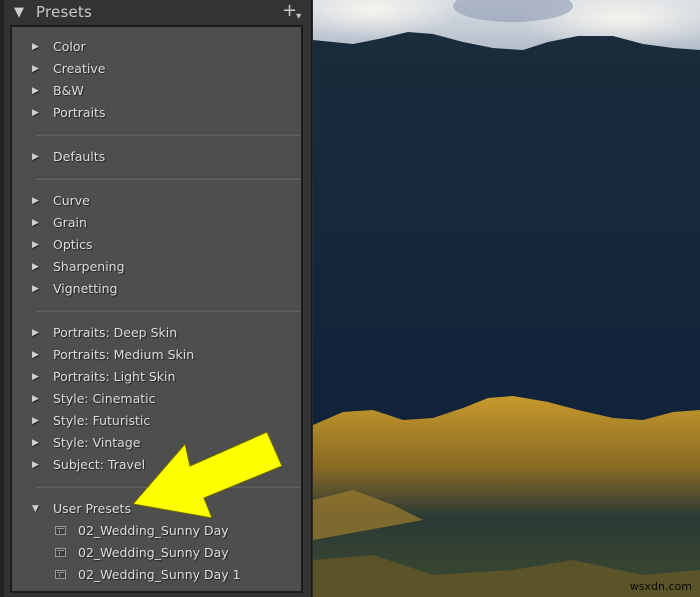 The image size is (700, 597). I want to click on folder-label: Vignetting, so click(85, 288).